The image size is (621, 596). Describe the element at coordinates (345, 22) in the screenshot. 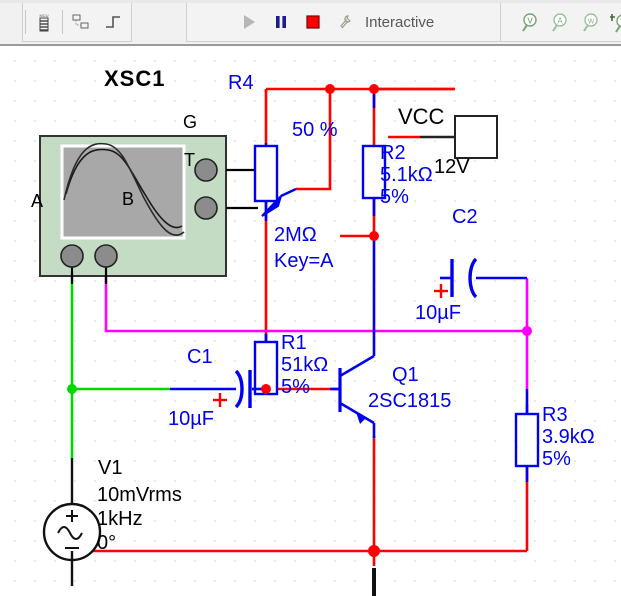

I see `wrench-icon` at that location.